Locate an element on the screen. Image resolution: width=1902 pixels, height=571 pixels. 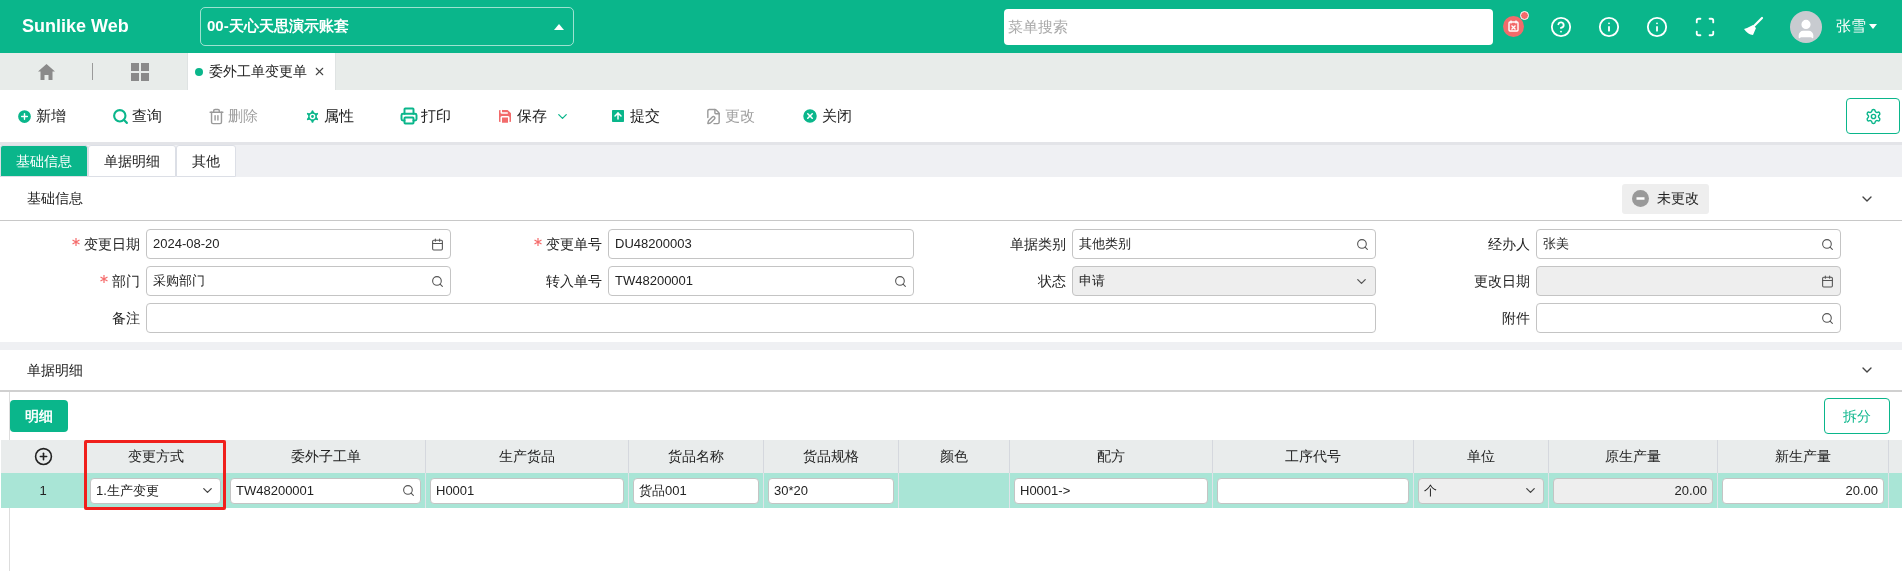
column-header: 颜色 is located at coordinates (954, 456).